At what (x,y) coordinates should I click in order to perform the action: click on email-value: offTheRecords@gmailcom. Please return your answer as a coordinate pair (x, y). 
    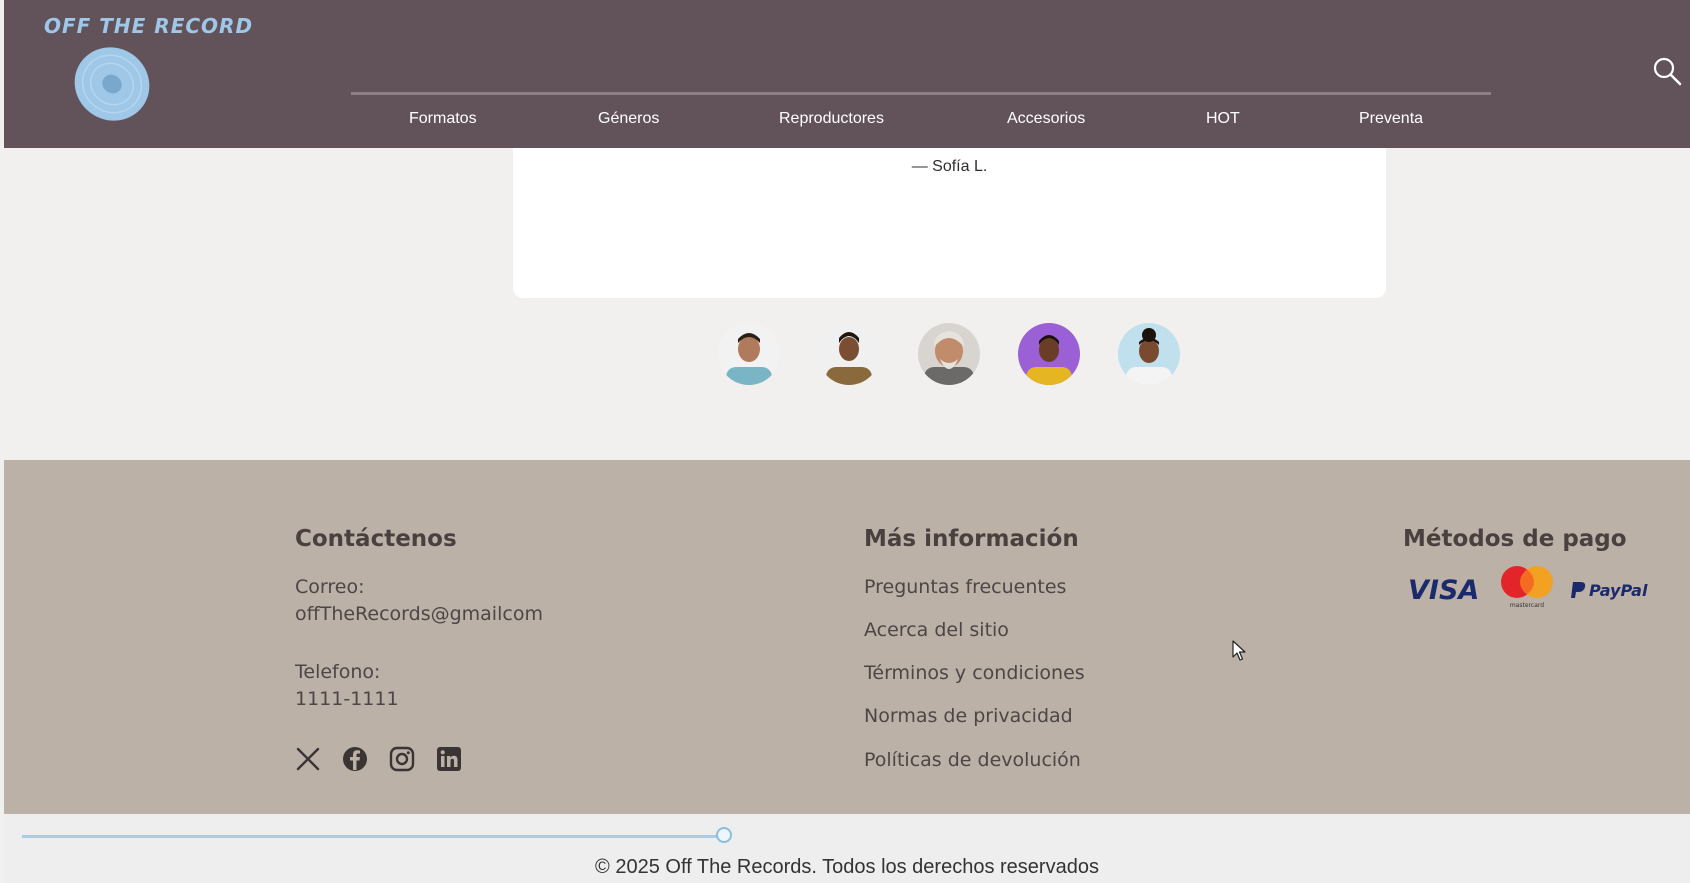
    Looking at the image, I should click on (419, 614).